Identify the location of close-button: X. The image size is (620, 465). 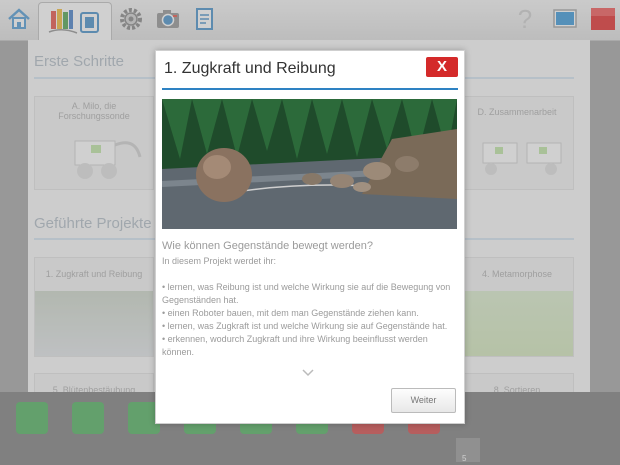
(442, 67).